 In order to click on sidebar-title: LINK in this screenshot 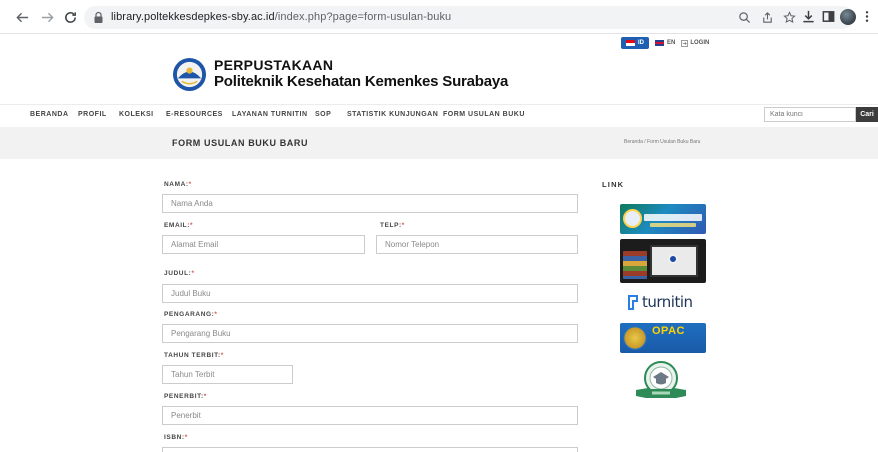, I will do `click(613, 184)`.